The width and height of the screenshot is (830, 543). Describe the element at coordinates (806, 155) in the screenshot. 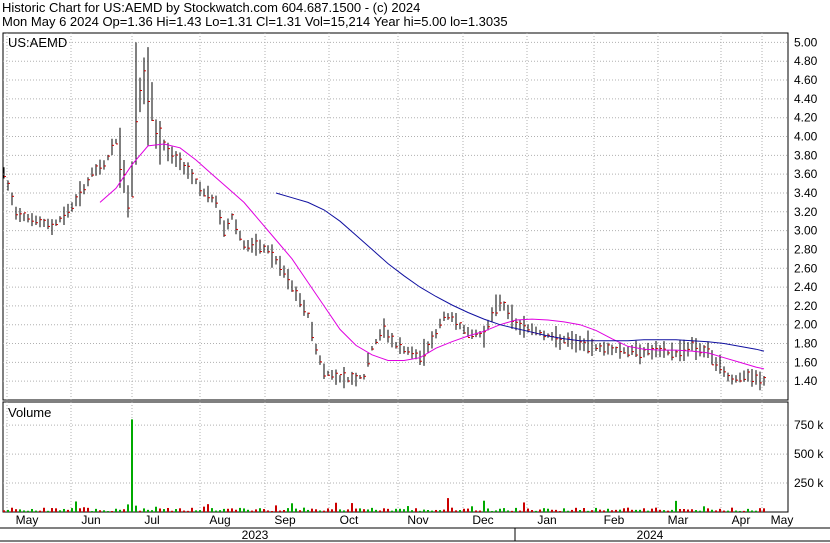

I see `price-tick-label: 3.80` at that location.